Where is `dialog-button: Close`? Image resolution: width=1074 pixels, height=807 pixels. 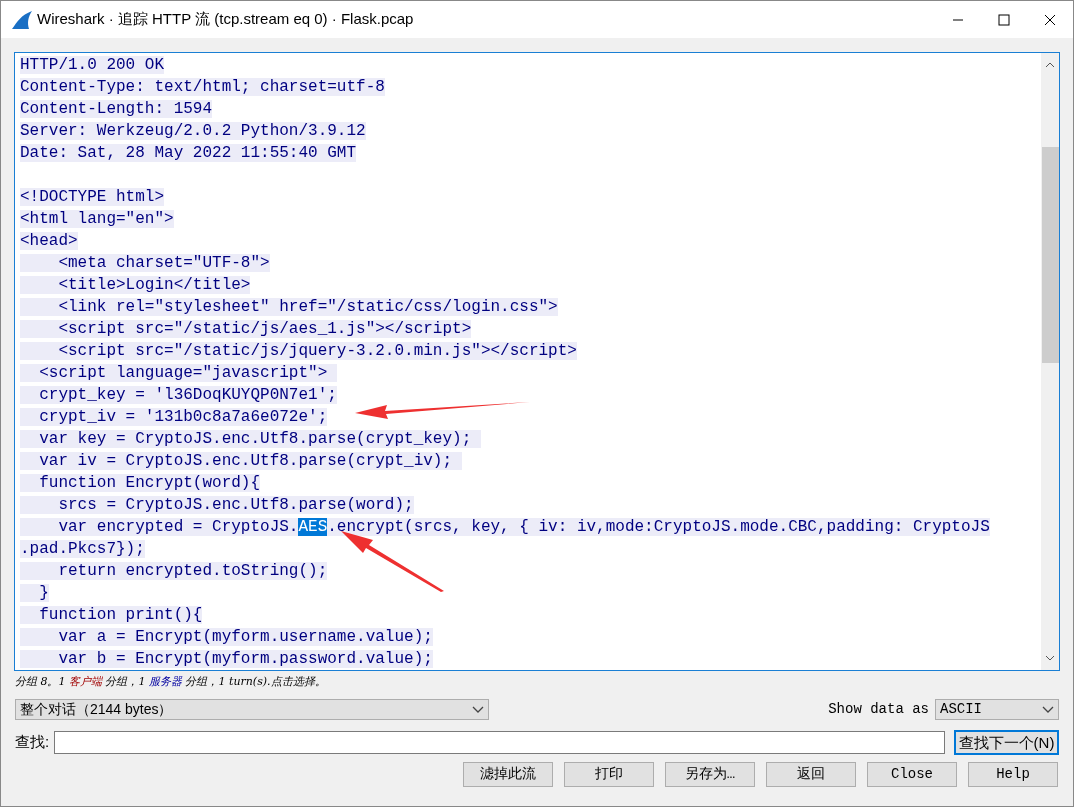
dialog-button: Close is located at coordinates (912, 774).